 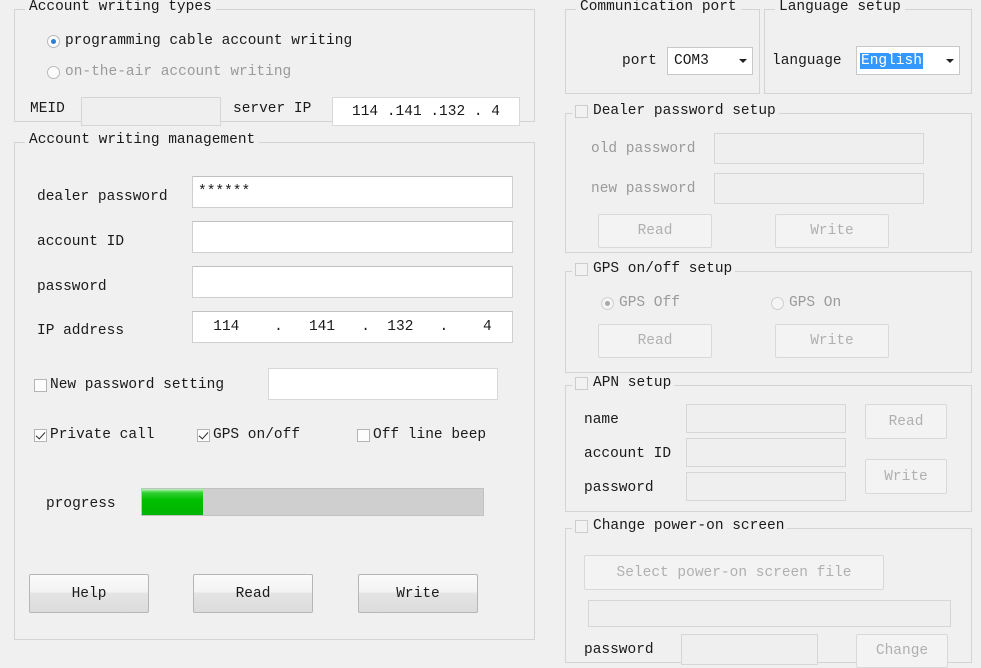 What do you see at coordinates (102, 435) in the screenshot?
I see `private-call-label: Private call` at bounding box center [102, 435].